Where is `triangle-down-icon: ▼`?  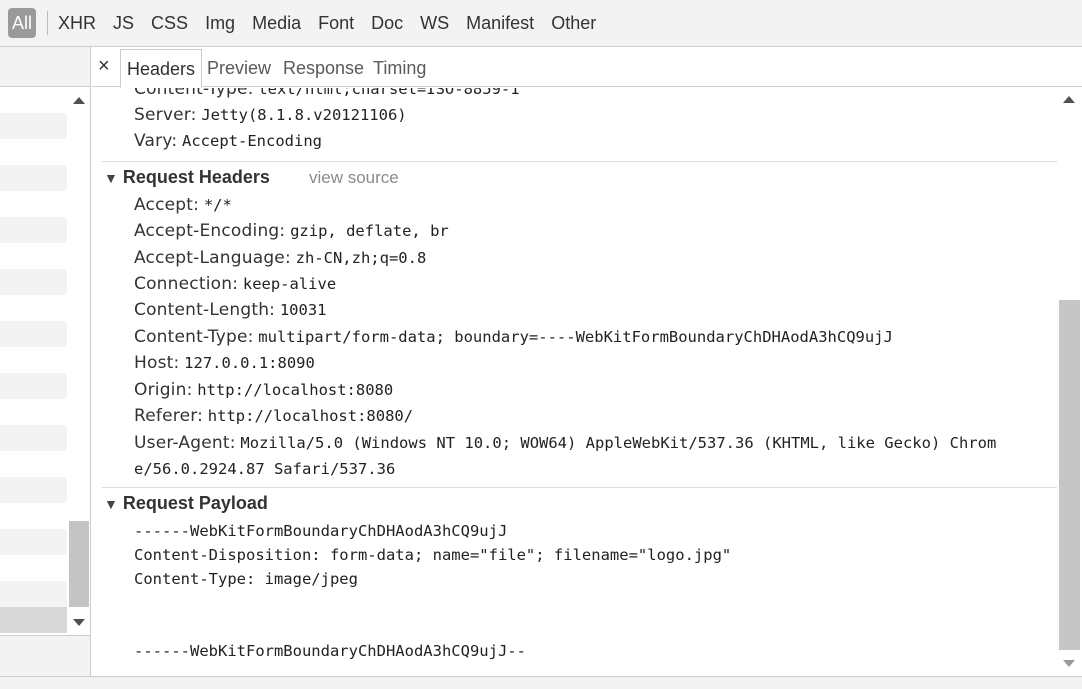
triangle-down-icon: ▼ is located at coordinates (111, 178).